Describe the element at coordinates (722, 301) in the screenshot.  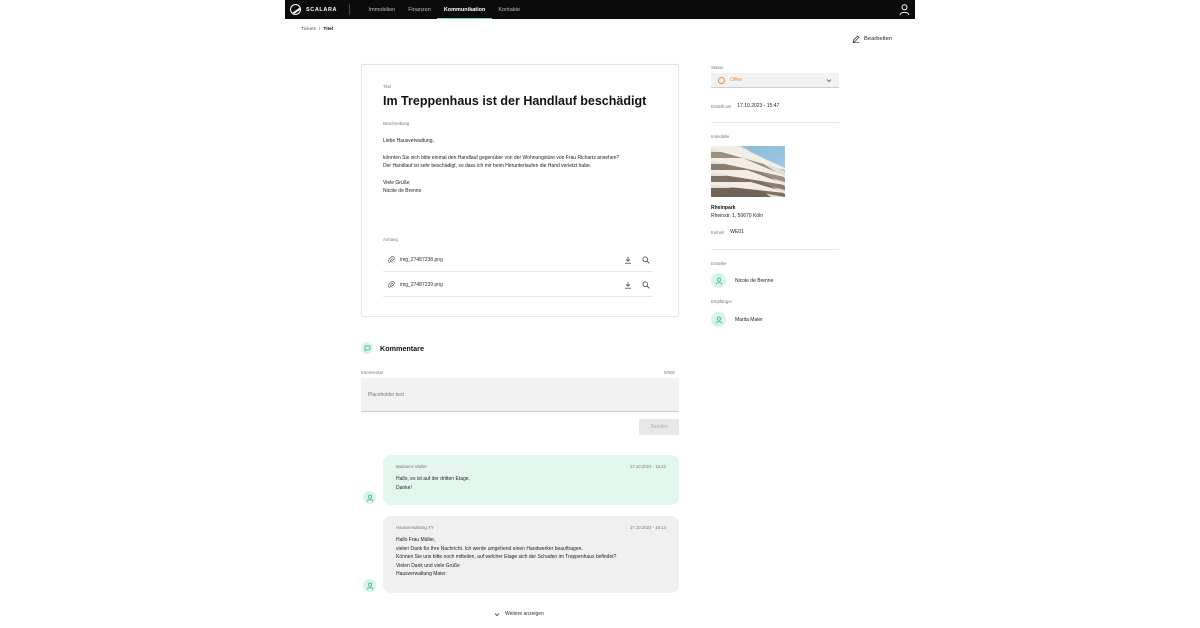
I see `recipient-label: Empfänger` at that location.